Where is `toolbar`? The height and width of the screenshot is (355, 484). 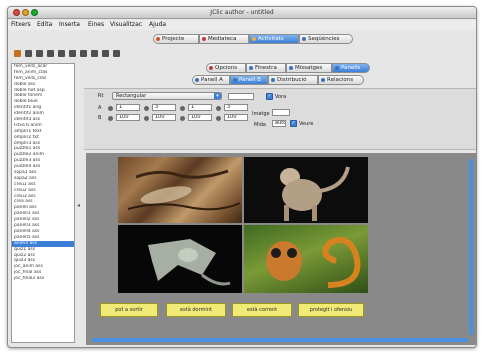 toolbar is located at coordinates (82, 54).